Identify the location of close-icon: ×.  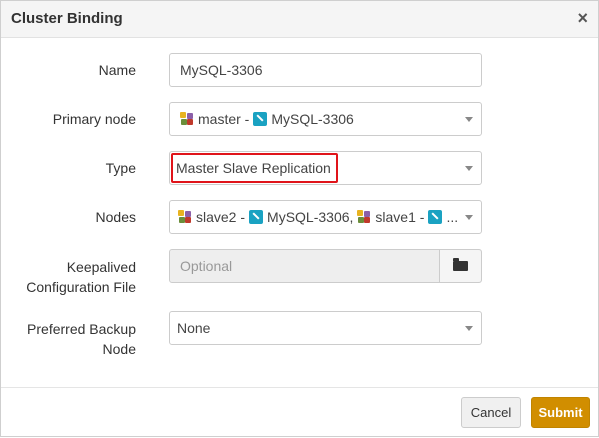
(582, 18).